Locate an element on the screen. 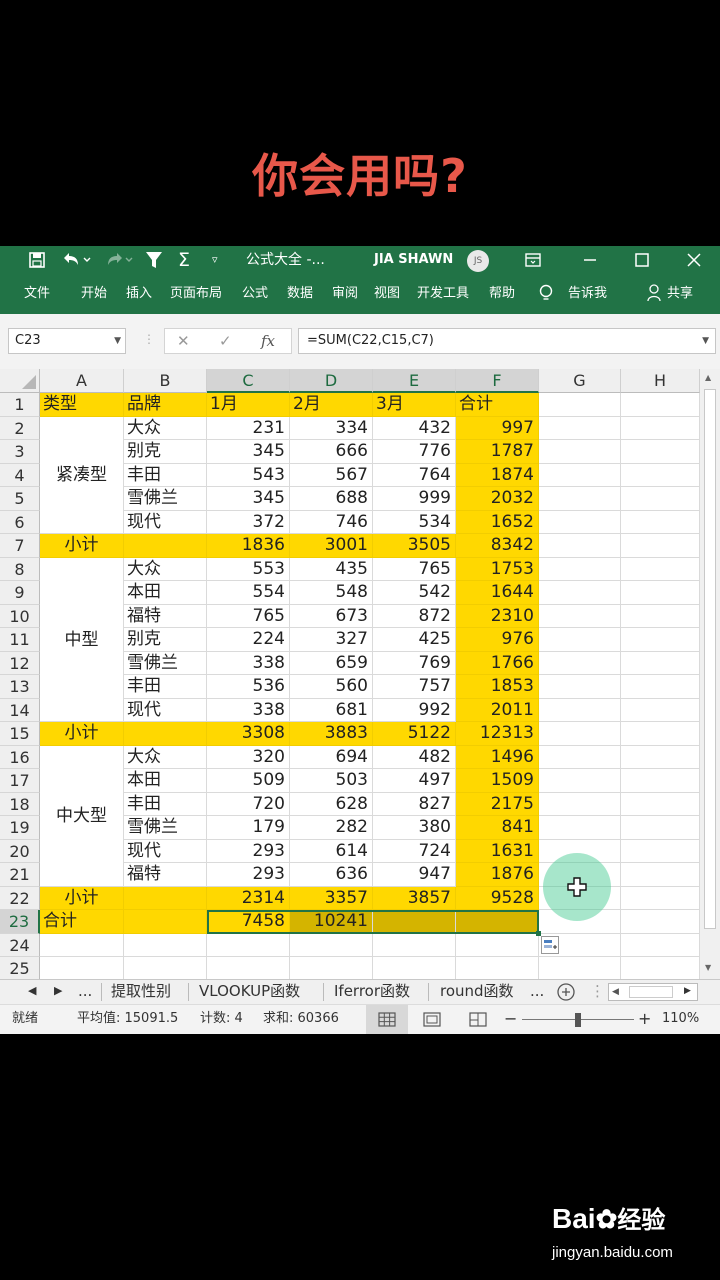 The width and height of the screenshot is (720, 1280). value-cell: 425 is located at coordinates (414, 640).